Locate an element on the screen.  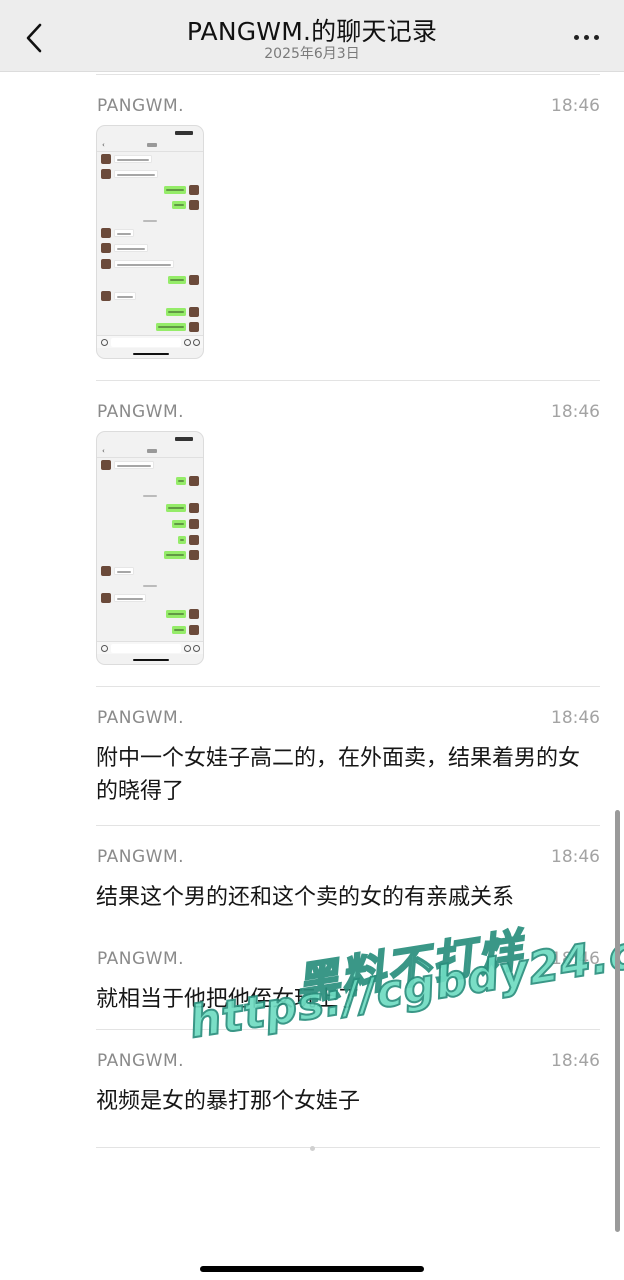
thumb-timestamp is located at coordinates (150, 586).